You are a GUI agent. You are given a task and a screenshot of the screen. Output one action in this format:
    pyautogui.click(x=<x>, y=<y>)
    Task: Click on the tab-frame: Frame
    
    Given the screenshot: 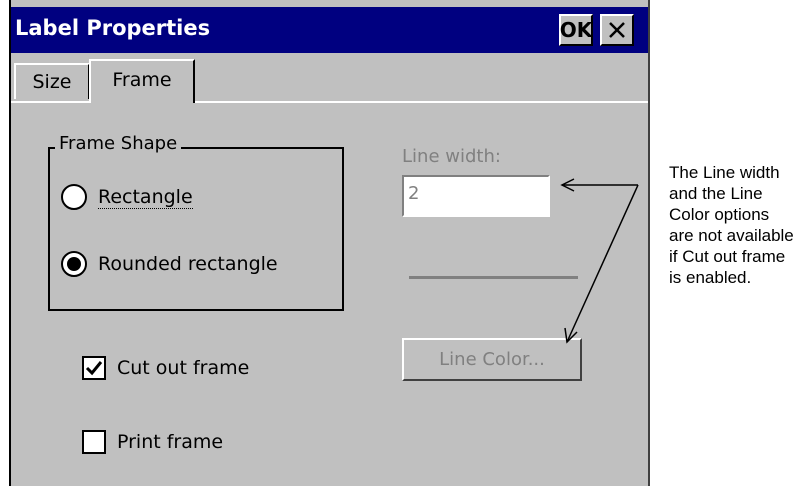 What is the action you would take?
    pyautogui.click(x=142, y=81)
    